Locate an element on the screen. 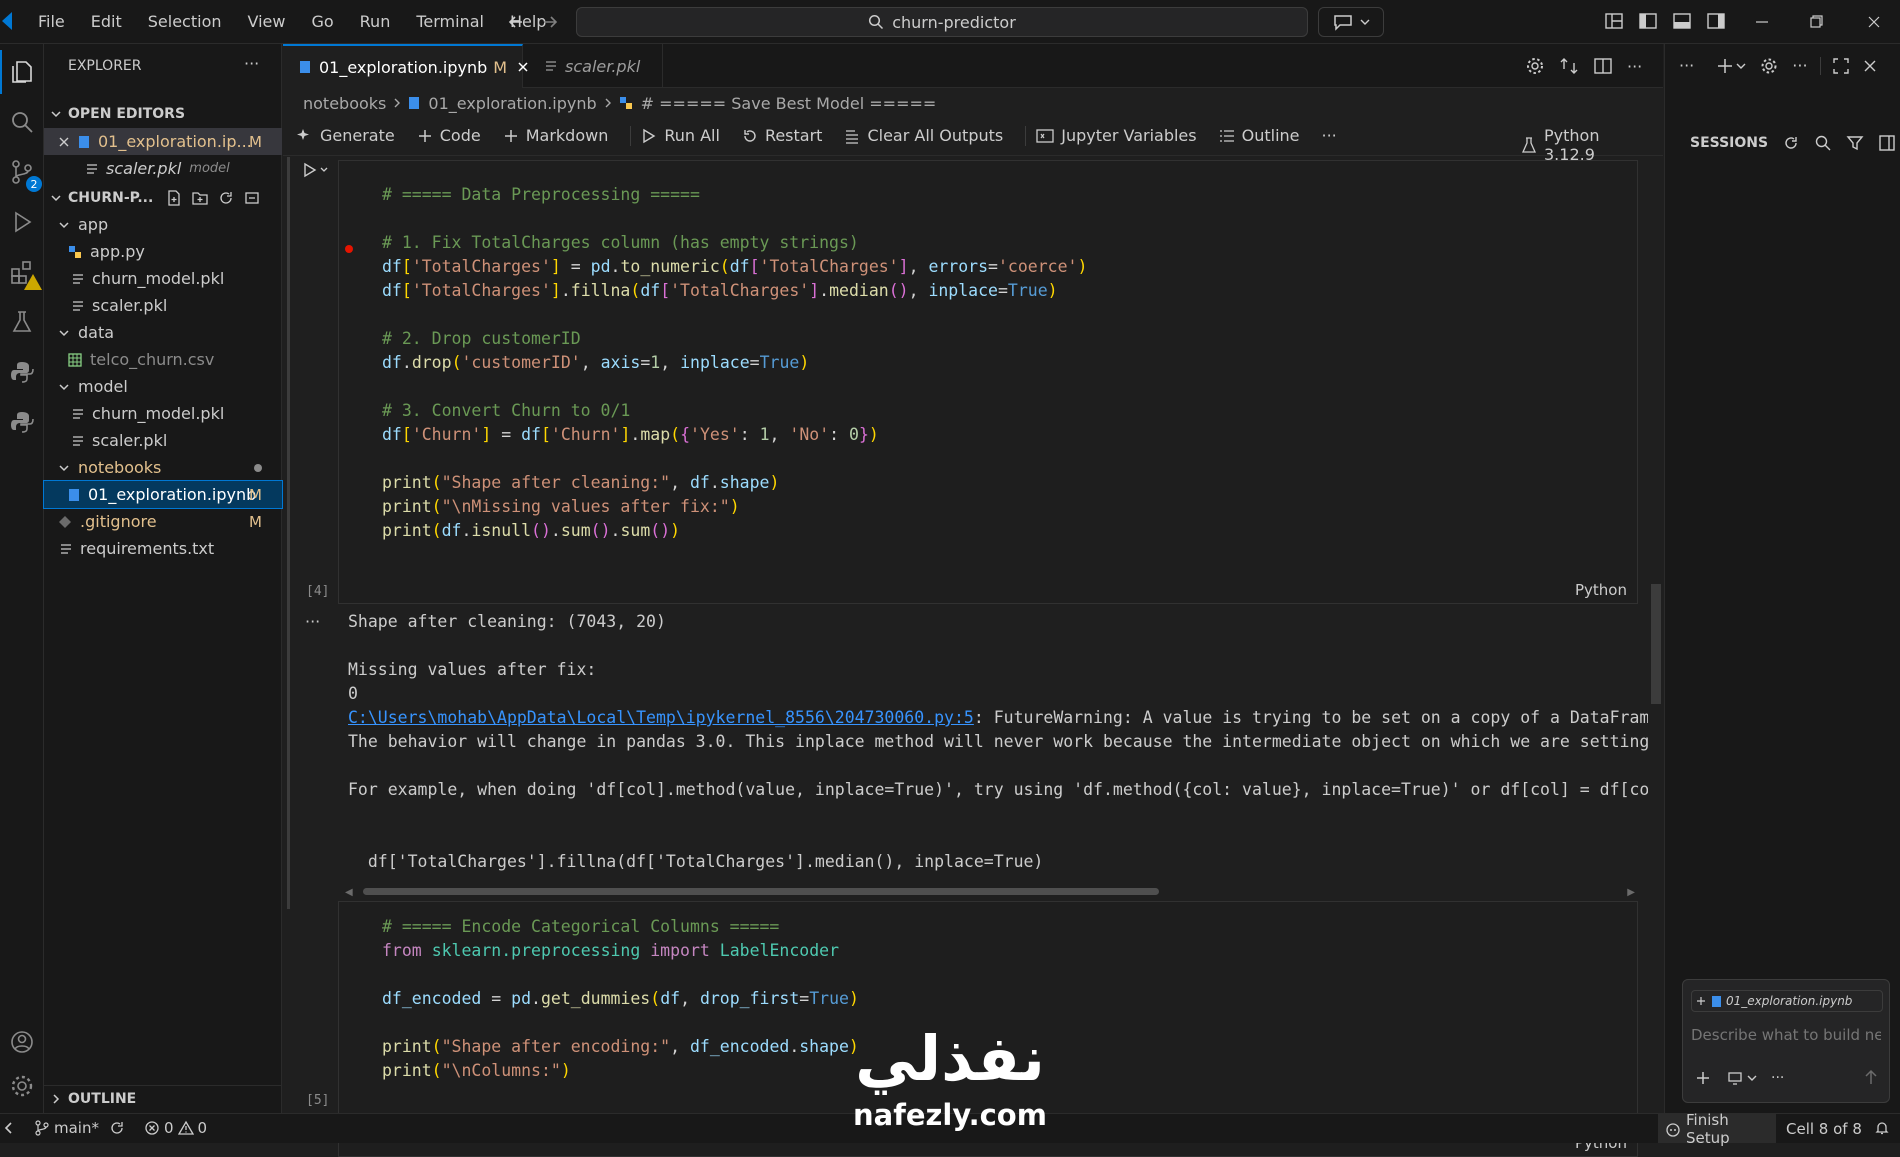 The height and width of the screenshot is (1157, 1900). run-all-button: Run All is located at coordinates (680, 135).